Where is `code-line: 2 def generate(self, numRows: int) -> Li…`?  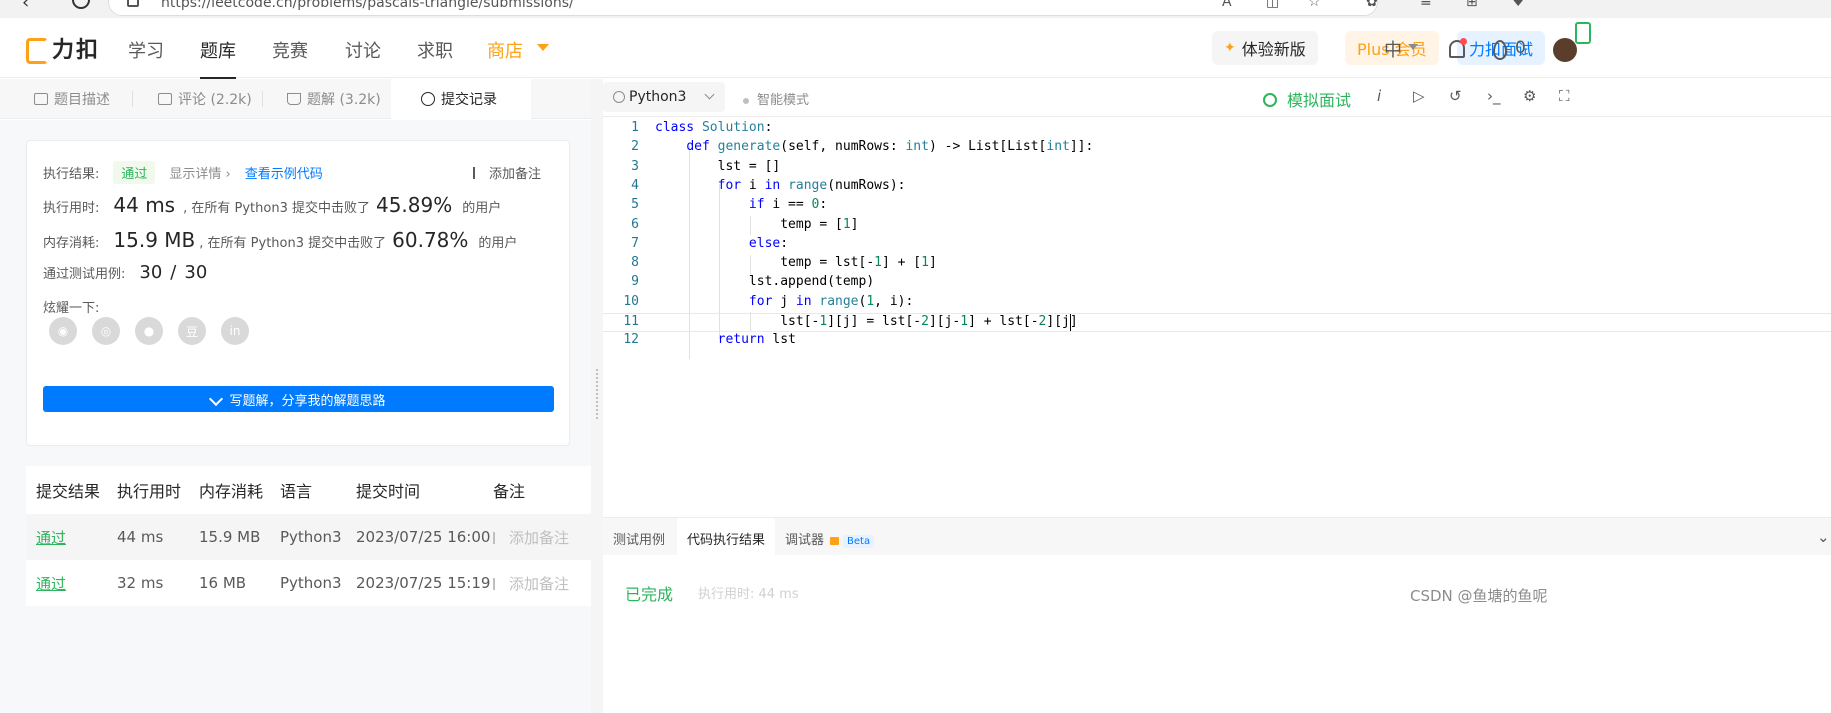 code-line: 2 def generate(self, numRows: int) -> Li… is located at coordinates (1217, 148).